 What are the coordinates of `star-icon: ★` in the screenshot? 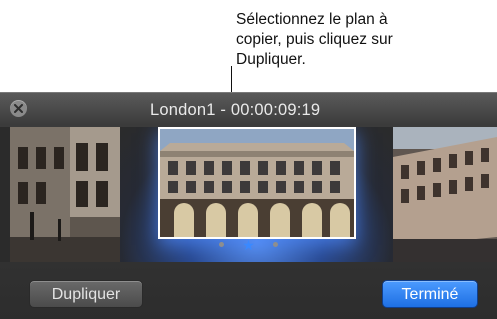 It's located at (248, 245).